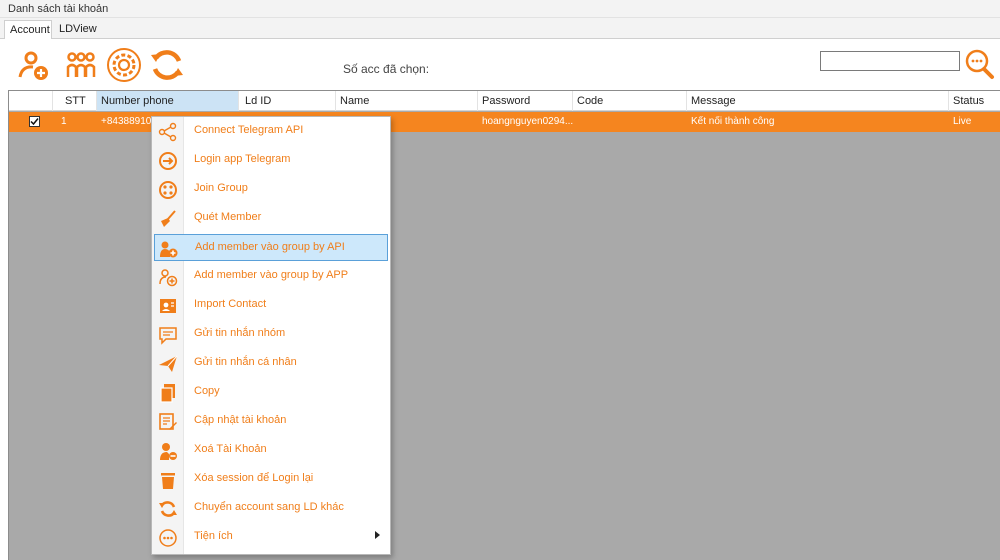 This screenshot has width=1000, height=560. Describe the element at coordinates (168, 393) in the screenshot. I see `copy-icon` at that location.